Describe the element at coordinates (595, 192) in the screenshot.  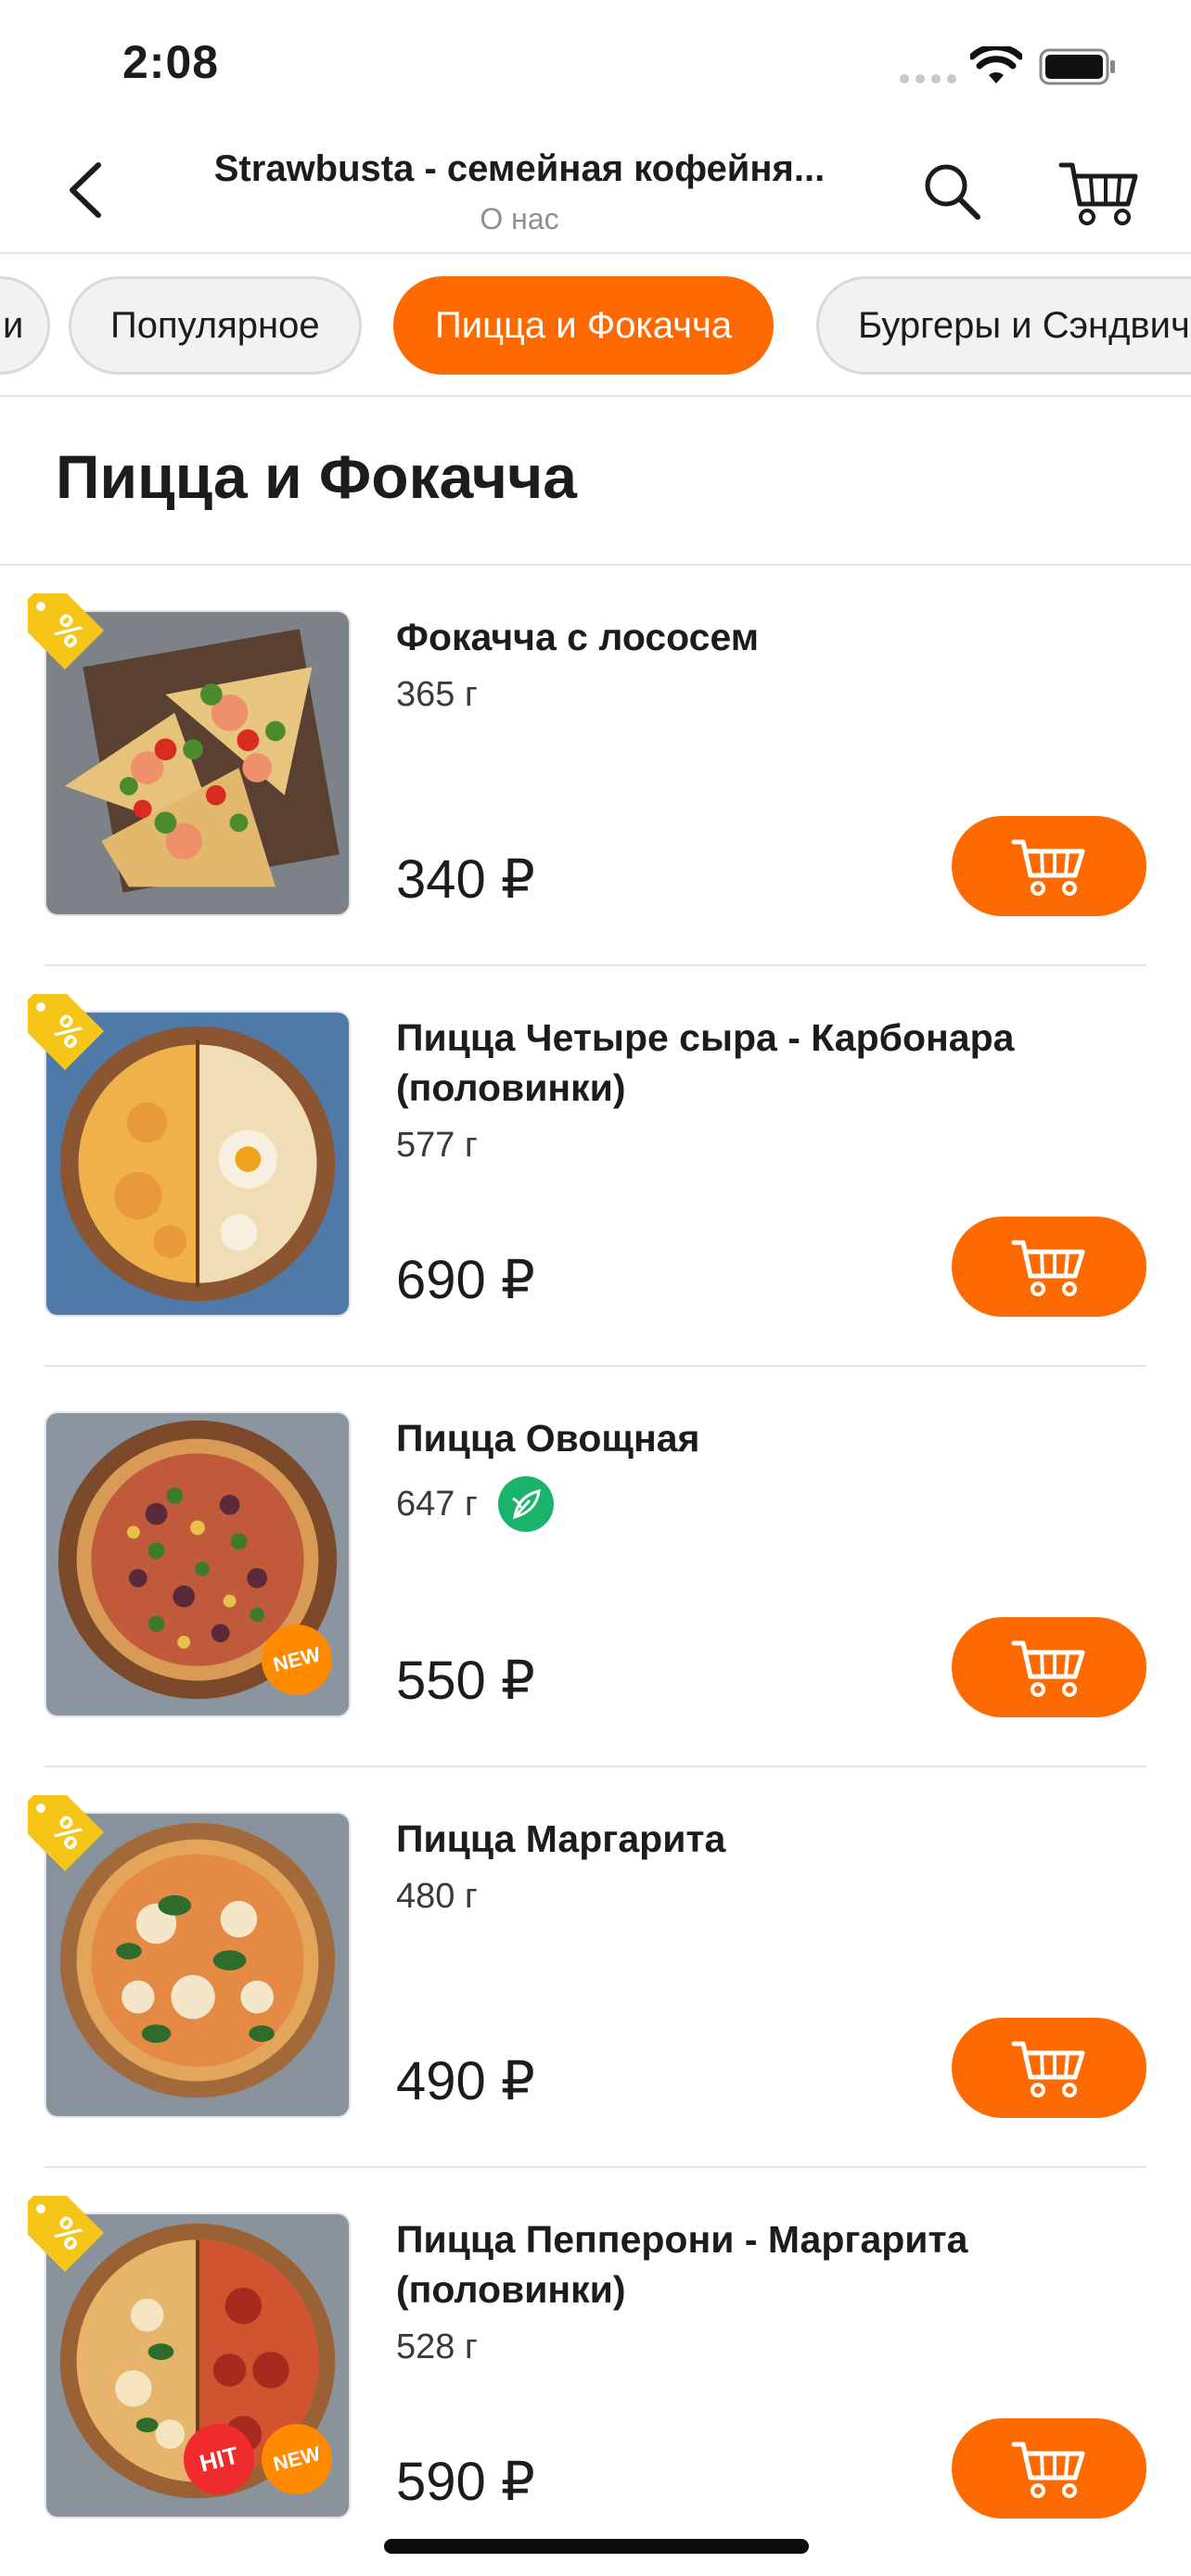
I see `nav-header: Strawbusta - семейная кофейня... О нас` at that location.